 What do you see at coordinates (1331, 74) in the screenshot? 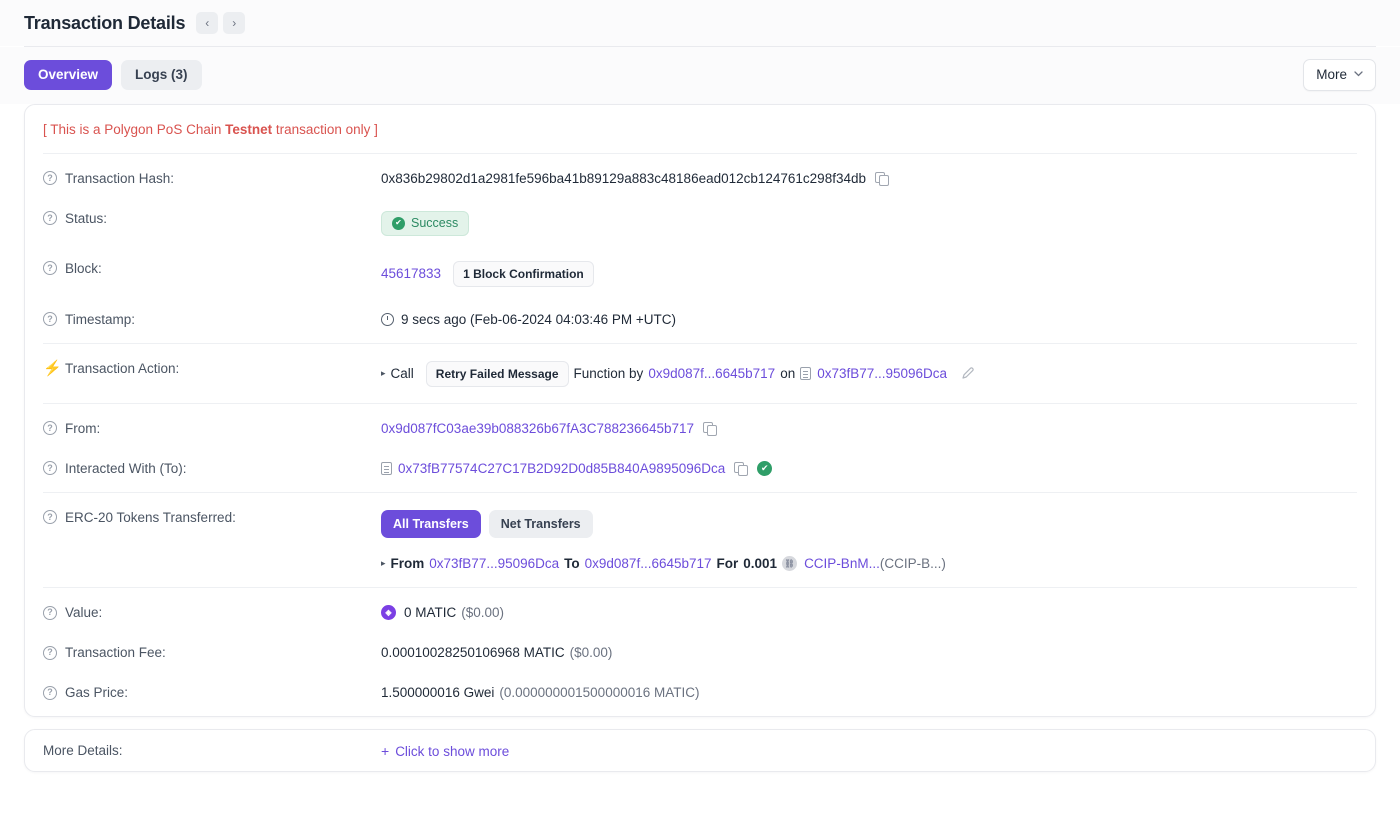
I see `more-dropdown-label: More` at bounding box center [1331, 74].